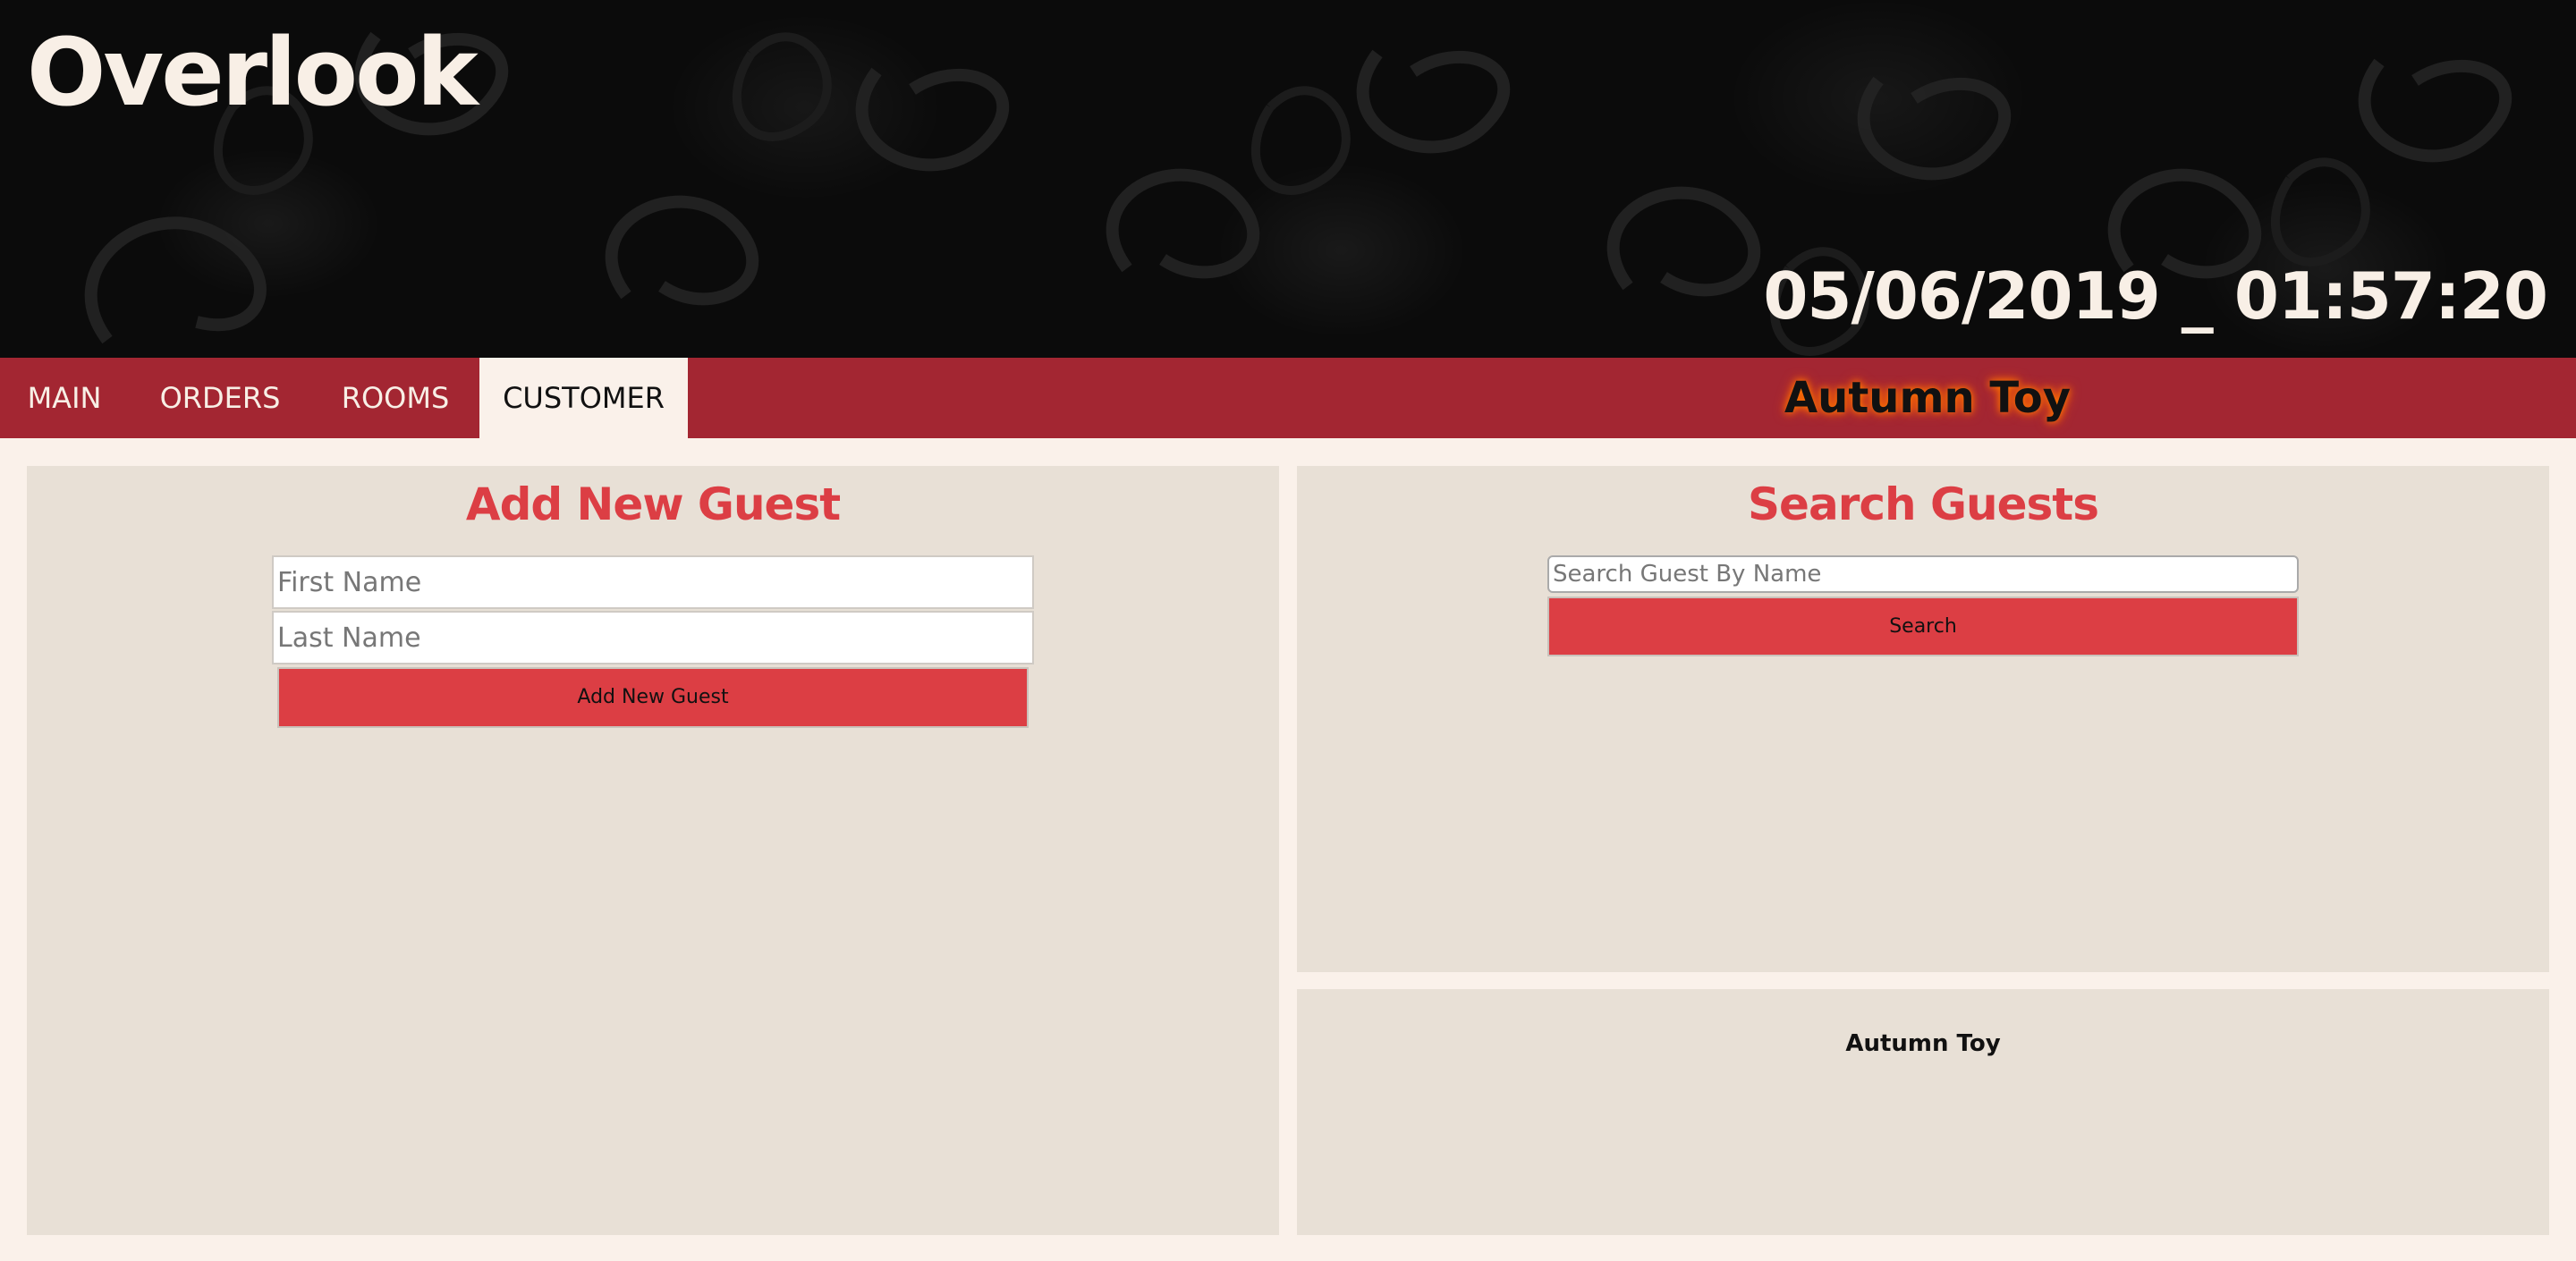 The width and height of the screenshot is (2576, 1261). Describe the element at coordinates (220, 398) in the screenshot. I see `tab-orders: ORDERS` at that location.